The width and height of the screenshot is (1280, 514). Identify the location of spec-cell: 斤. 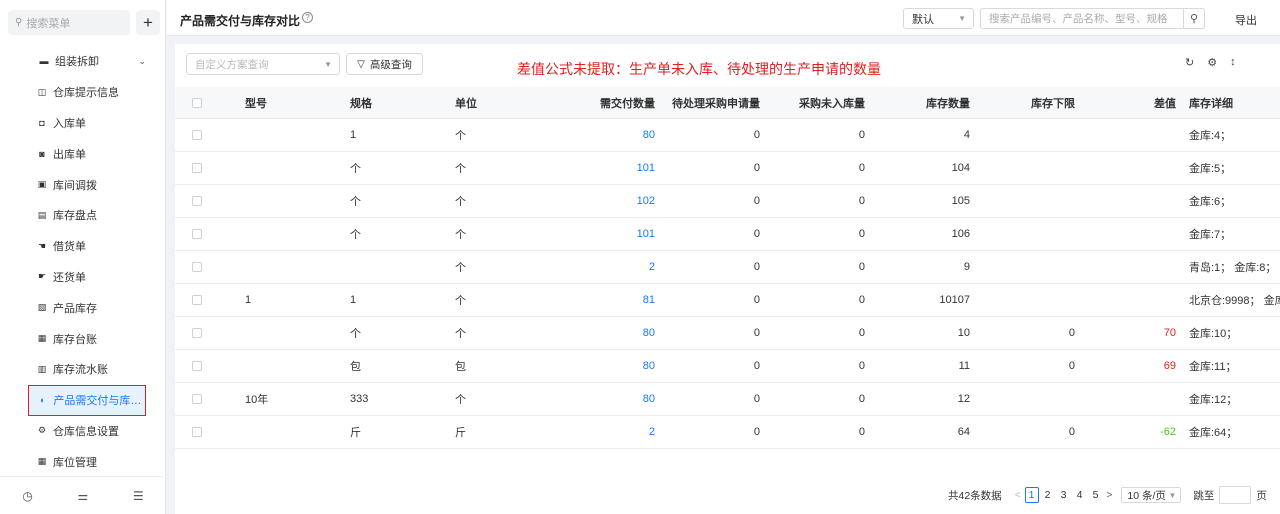
(355, 433).